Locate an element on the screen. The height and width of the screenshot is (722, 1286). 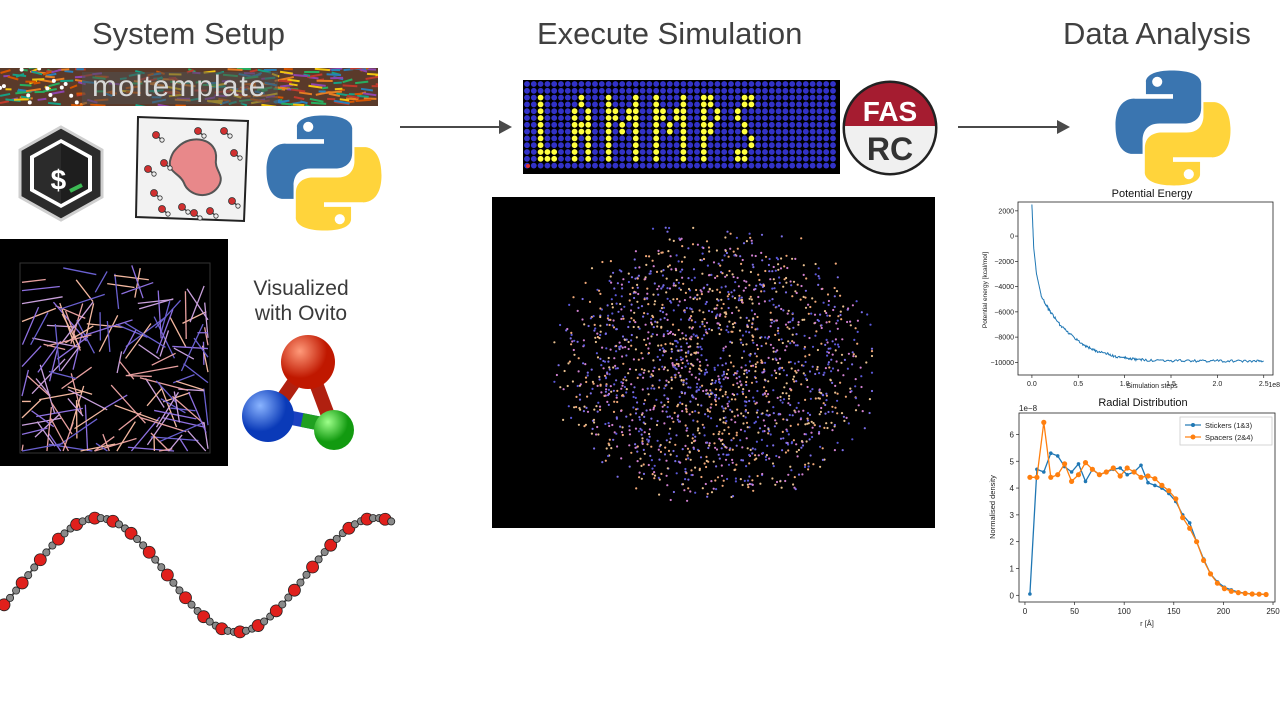
fiber is located at coordinates (126, 436).